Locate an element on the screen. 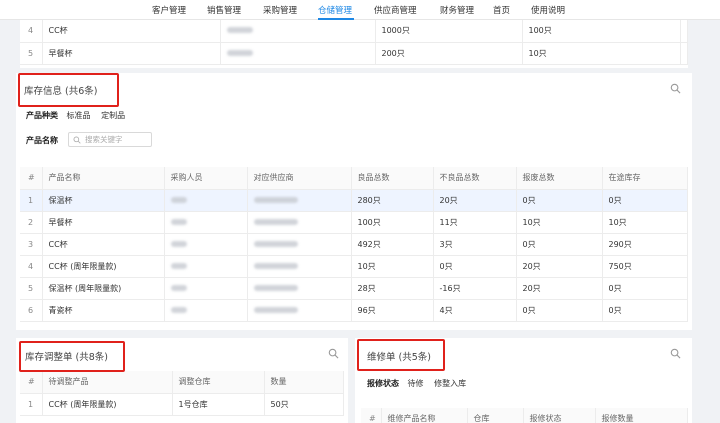  nav-item-customer: 客户管理 is located at coordinates (169, 10).